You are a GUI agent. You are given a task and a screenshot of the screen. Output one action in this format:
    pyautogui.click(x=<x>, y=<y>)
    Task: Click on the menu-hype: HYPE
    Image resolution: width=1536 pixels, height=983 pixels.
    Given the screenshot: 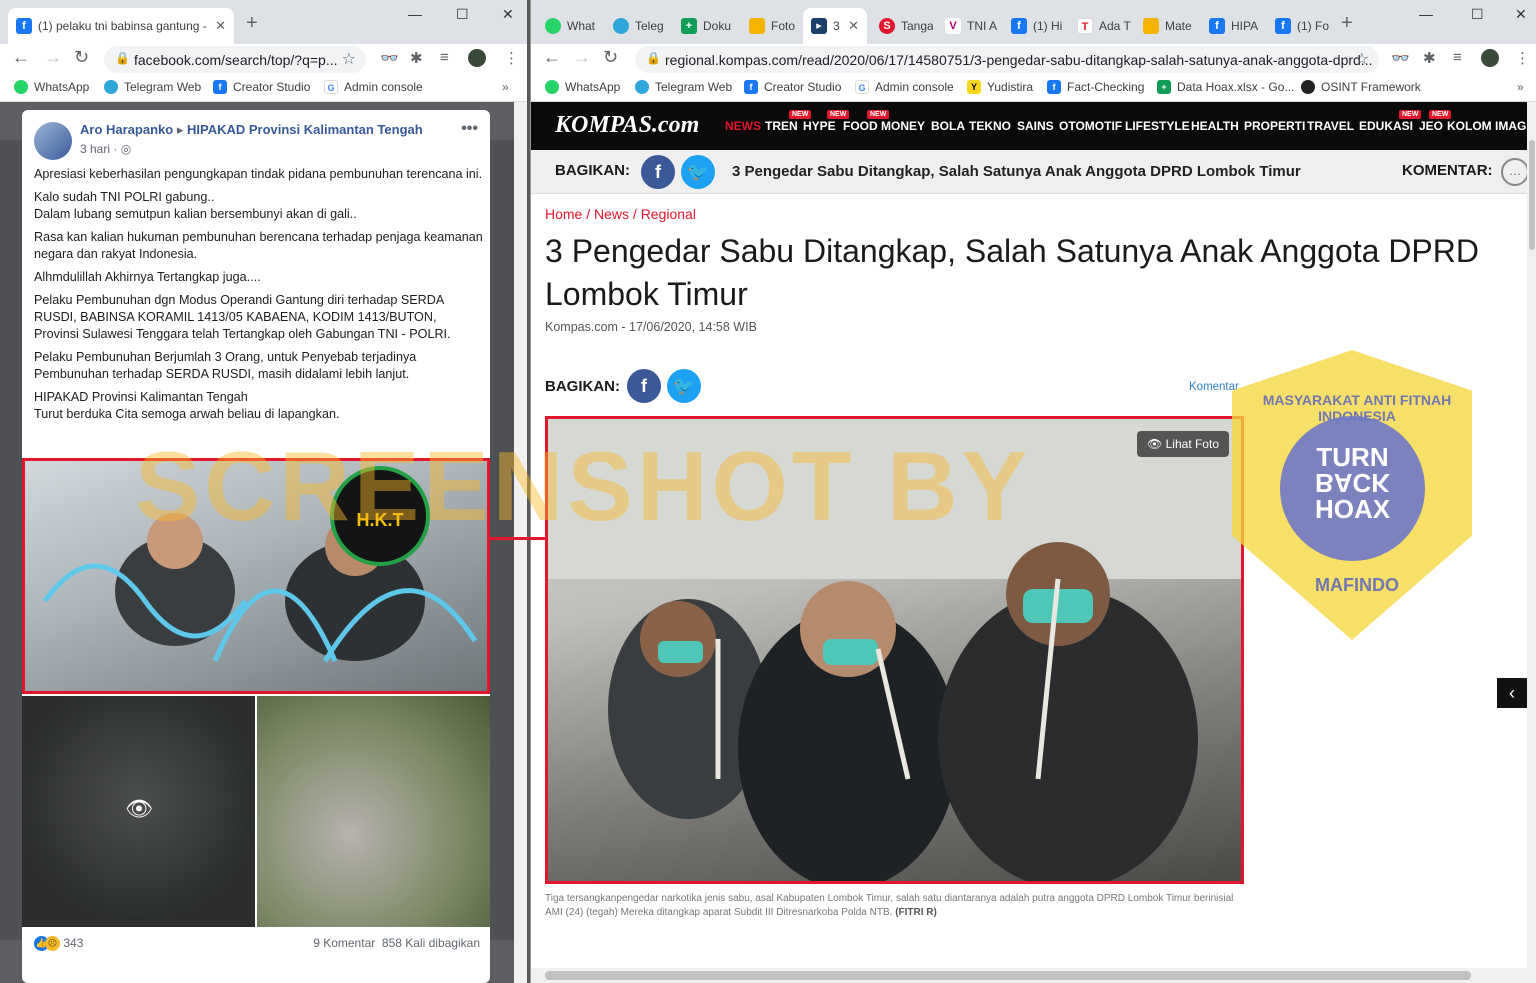 What is the action you would take?
    pyautogui.click(x=819, y=126)
    